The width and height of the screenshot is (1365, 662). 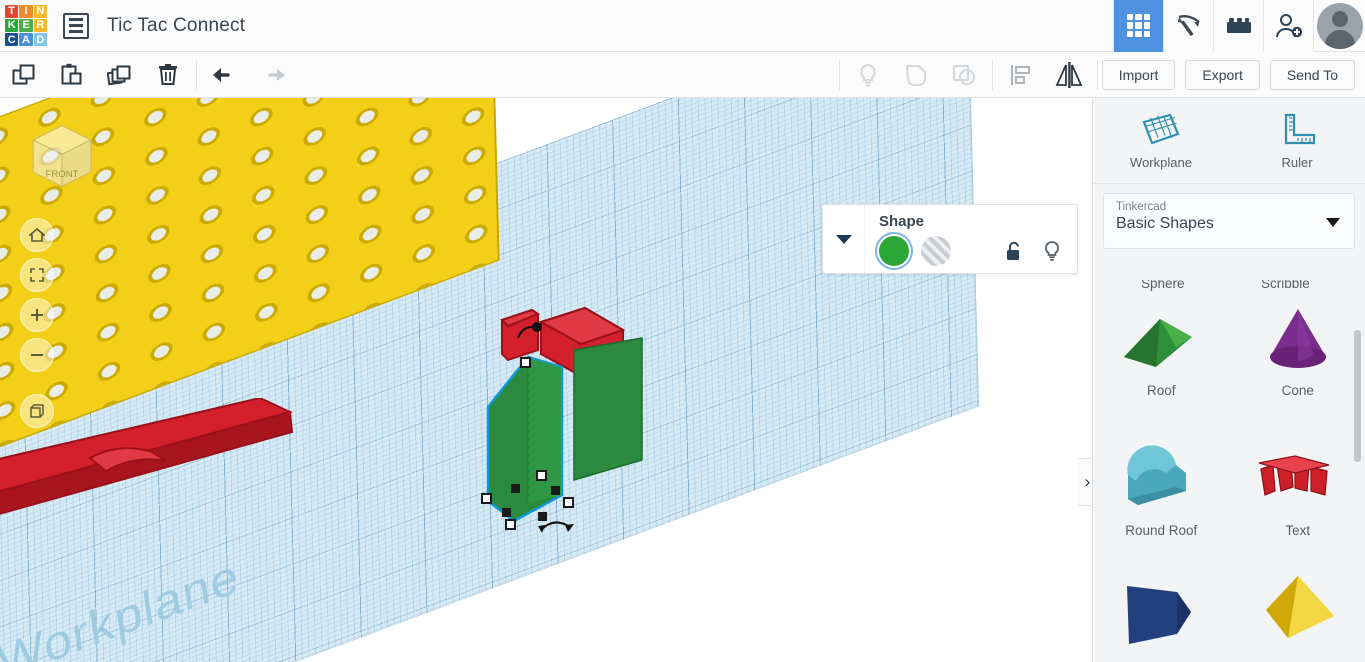 I want to click on ortho-box-icon, so click(x=37, y=411).